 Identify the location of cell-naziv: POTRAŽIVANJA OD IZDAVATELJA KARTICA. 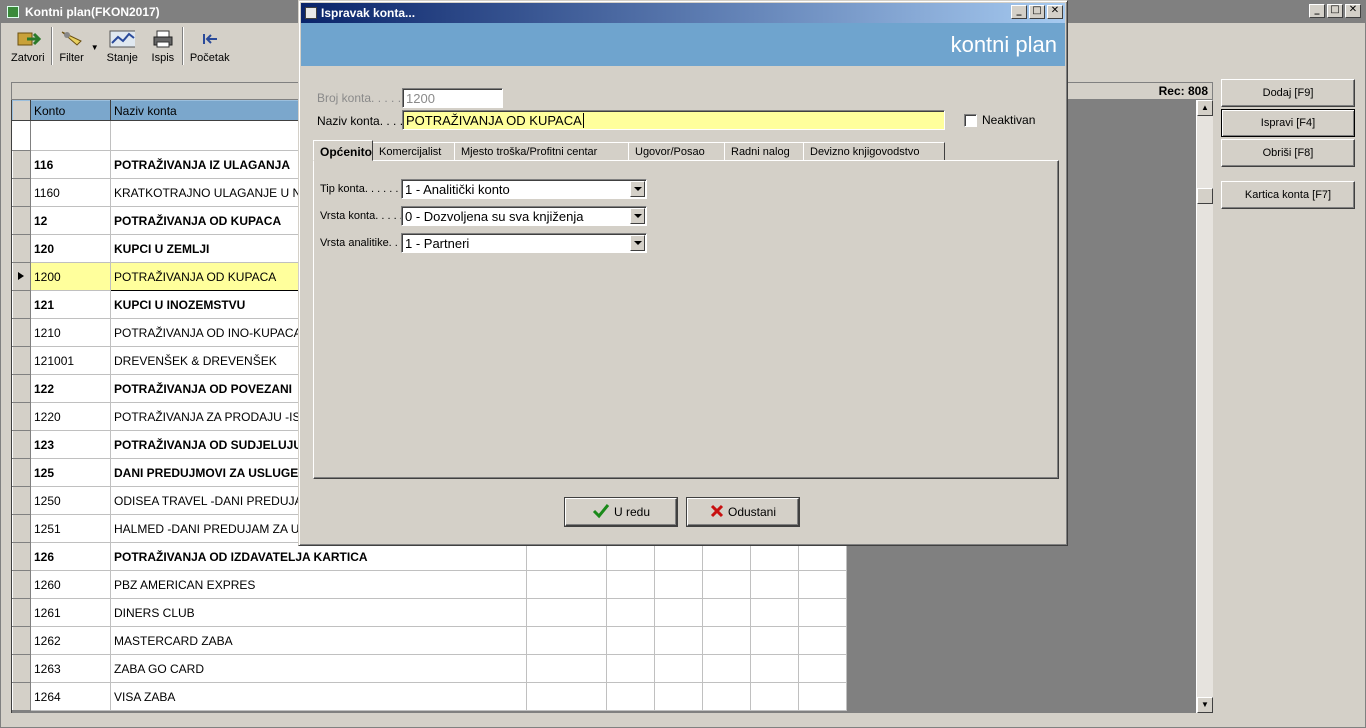
(318, 556).